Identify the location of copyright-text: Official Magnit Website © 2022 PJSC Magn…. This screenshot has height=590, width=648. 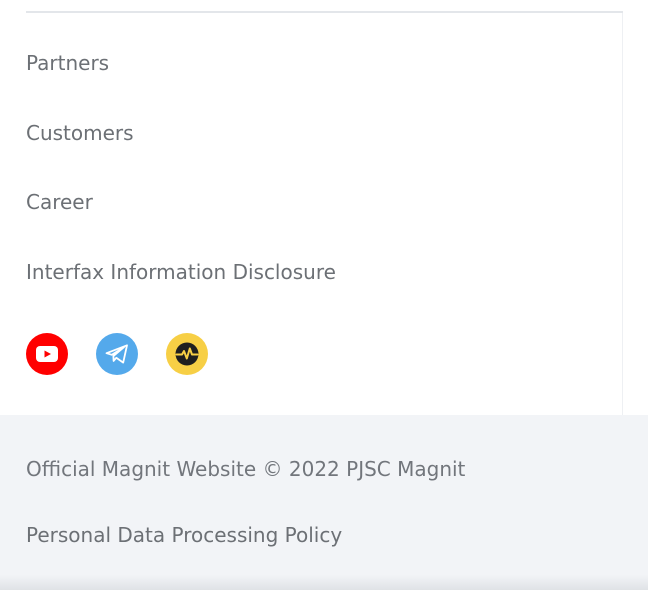
(246, 469).